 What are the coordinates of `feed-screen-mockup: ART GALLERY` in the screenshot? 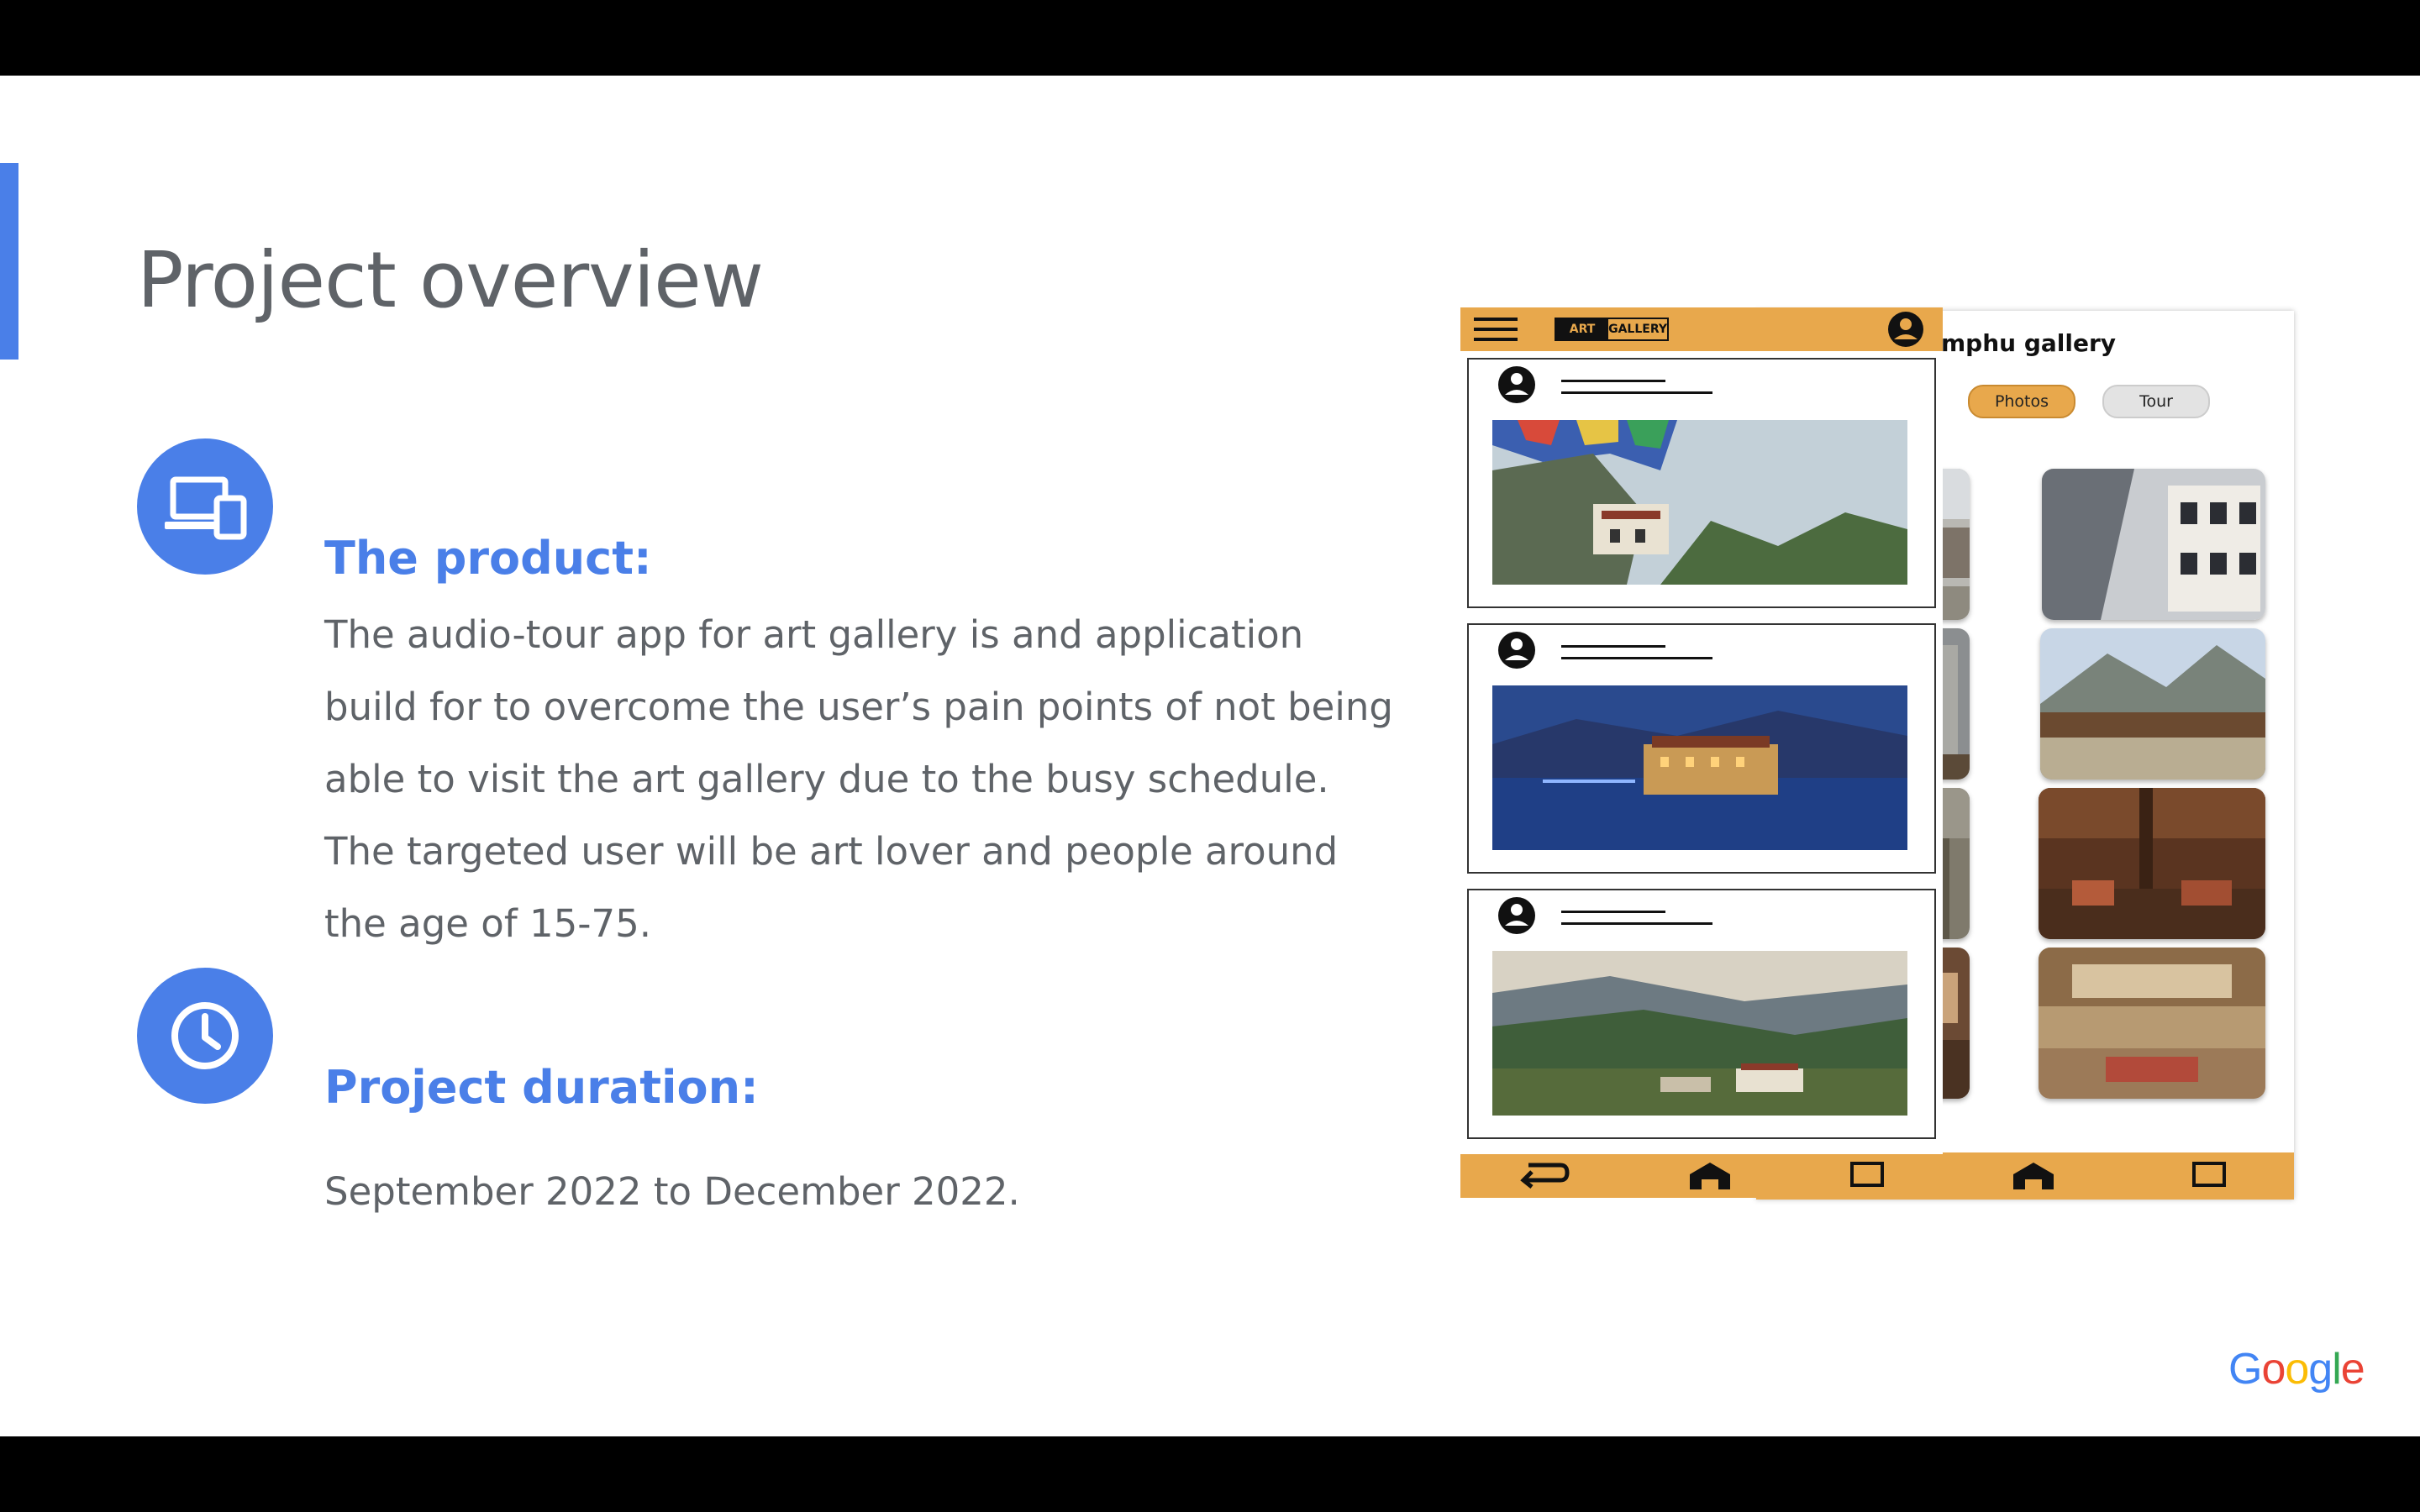 It's located at (1701, 752).